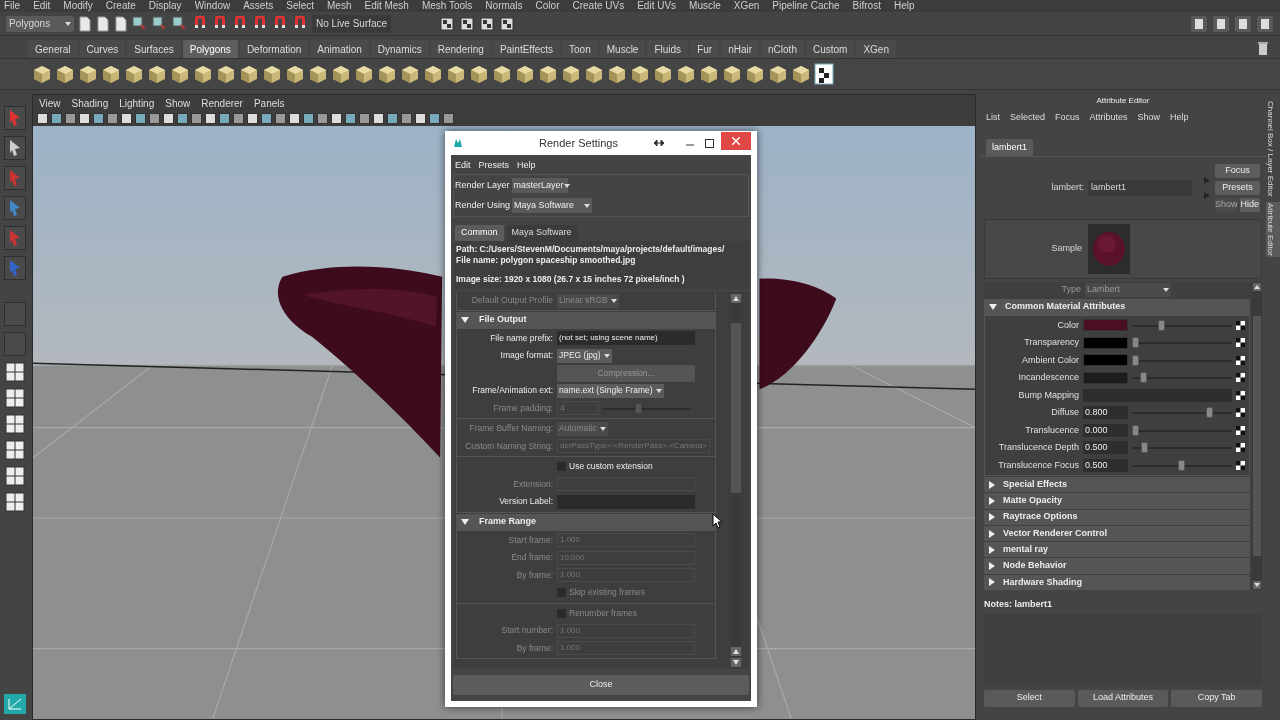  I want to click on menu-item: Create UVs, so click(598, 6).